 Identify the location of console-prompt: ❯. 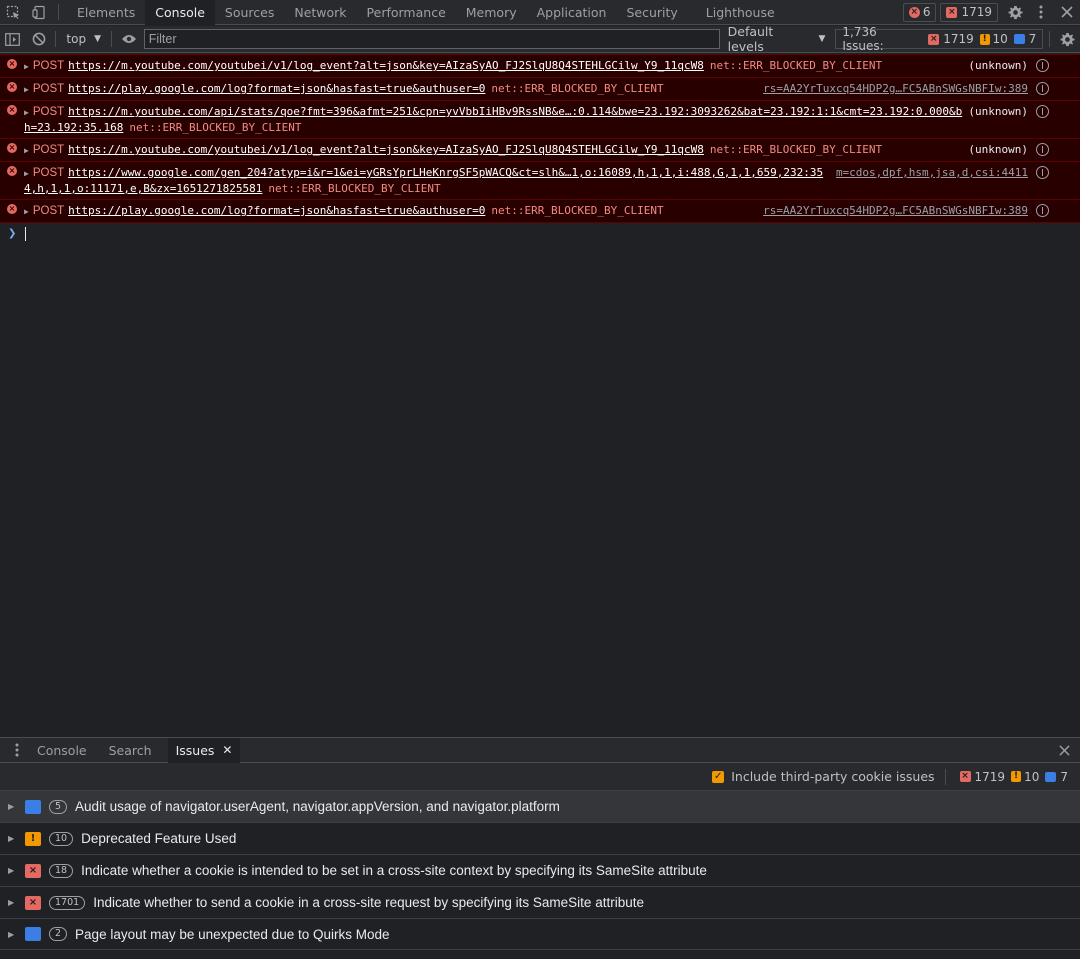
(540, 233).